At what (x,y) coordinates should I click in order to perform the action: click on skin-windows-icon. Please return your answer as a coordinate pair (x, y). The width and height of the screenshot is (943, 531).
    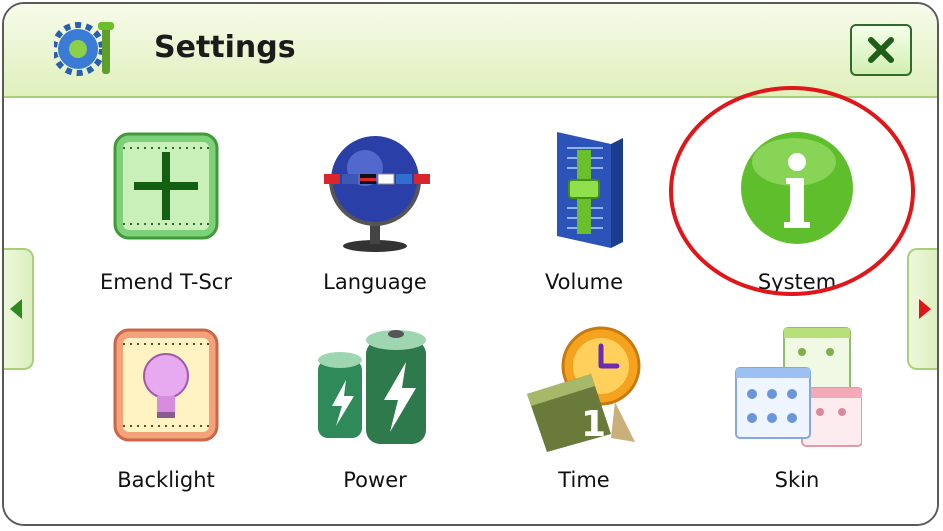
    Looking at the image, I should click on (798, 387).